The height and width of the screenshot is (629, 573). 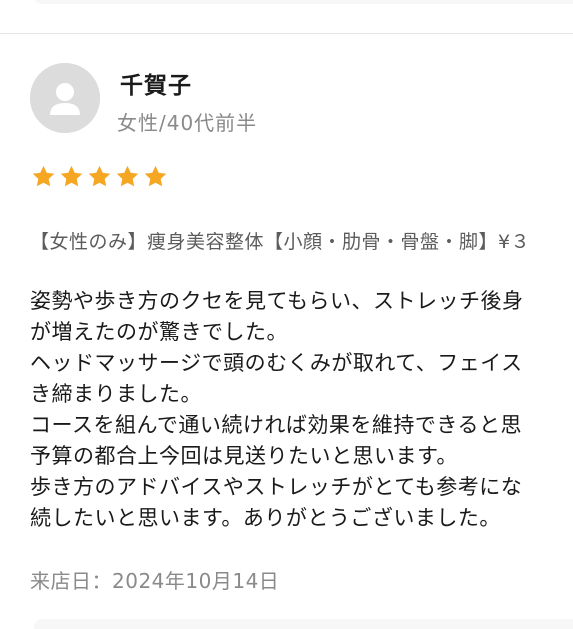 I want to click on previous-card-edge, so click(x=303, y=1).